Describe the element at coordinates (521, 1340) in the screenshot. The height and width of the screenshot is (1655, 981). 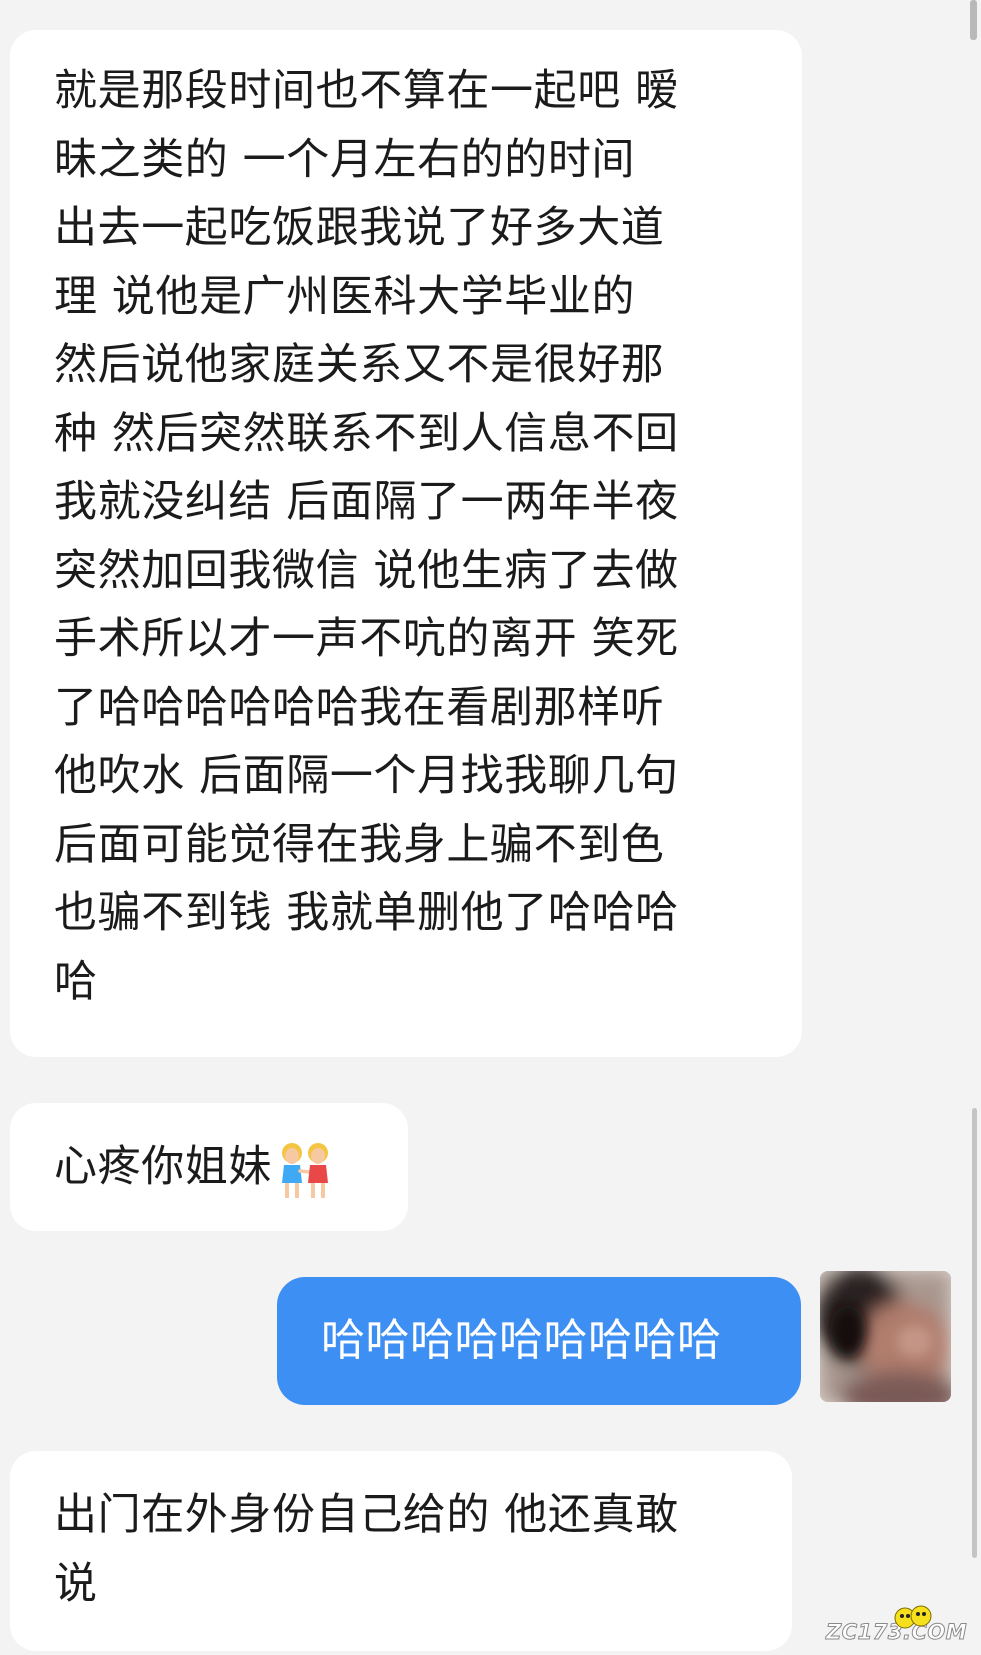
I see `message-text: 哈哈哈哈哈哈哈哈哈` at that location.